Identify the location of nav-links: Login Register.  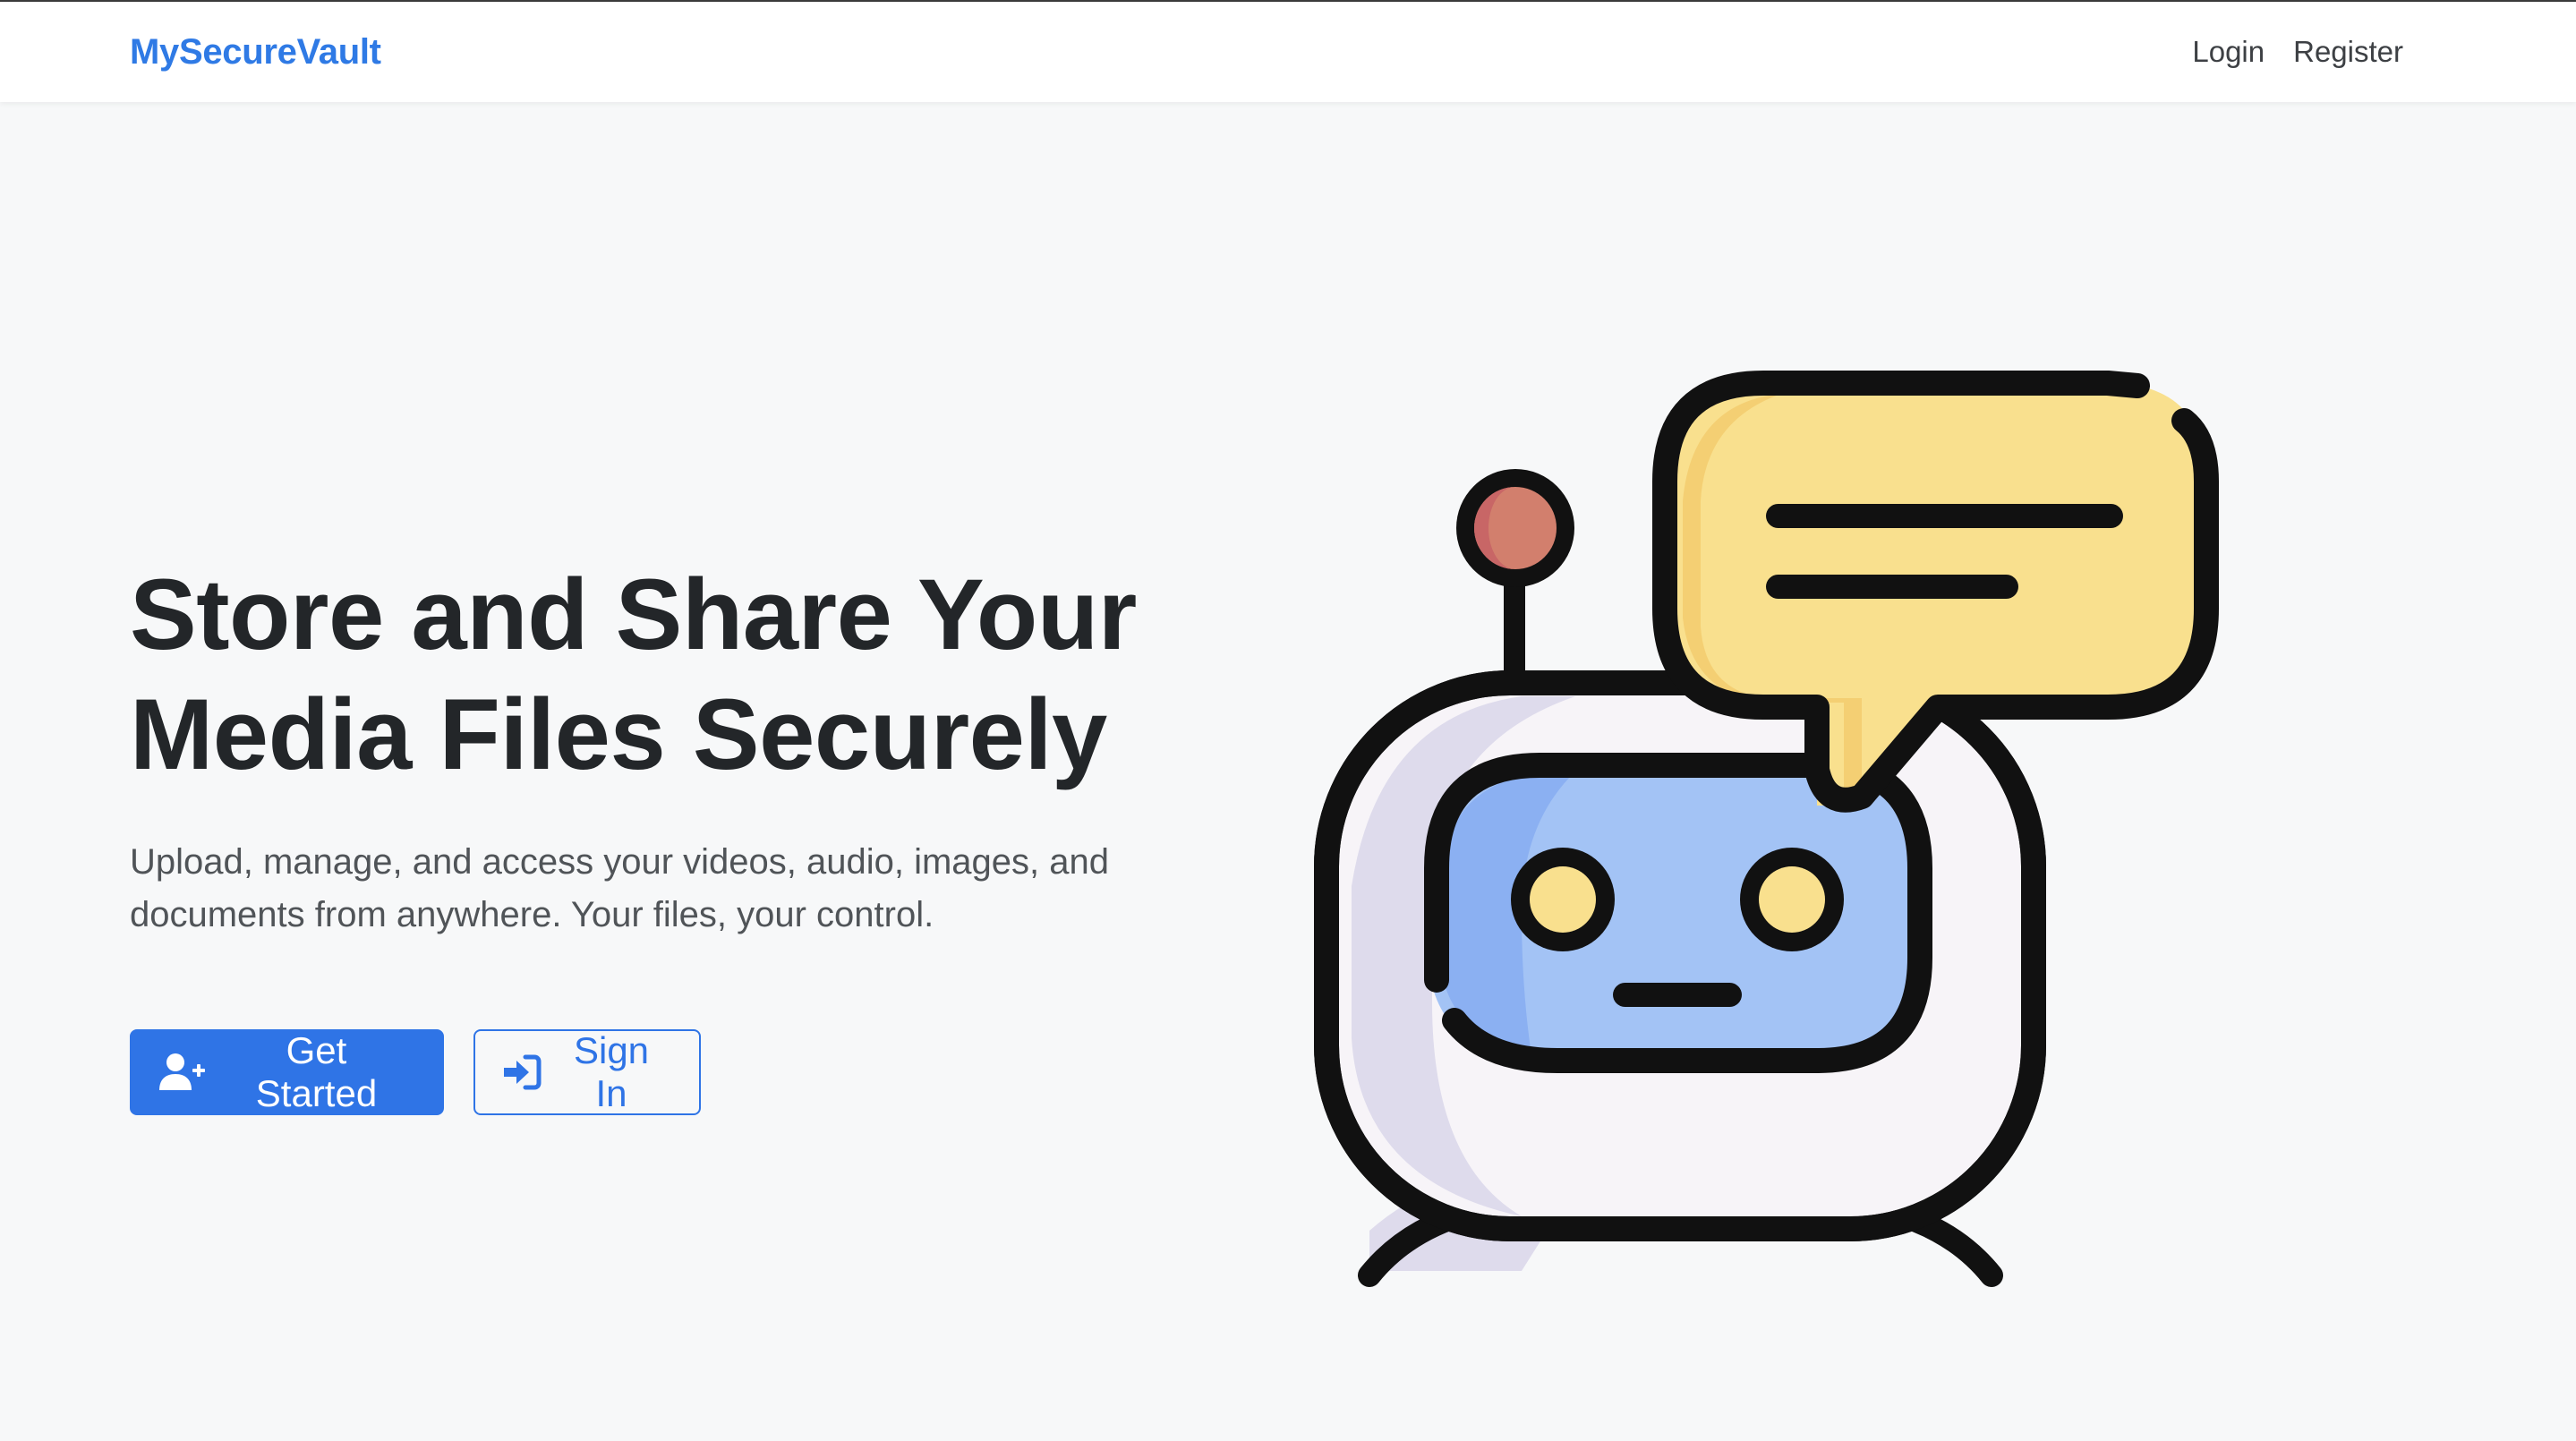
(2297, 52).